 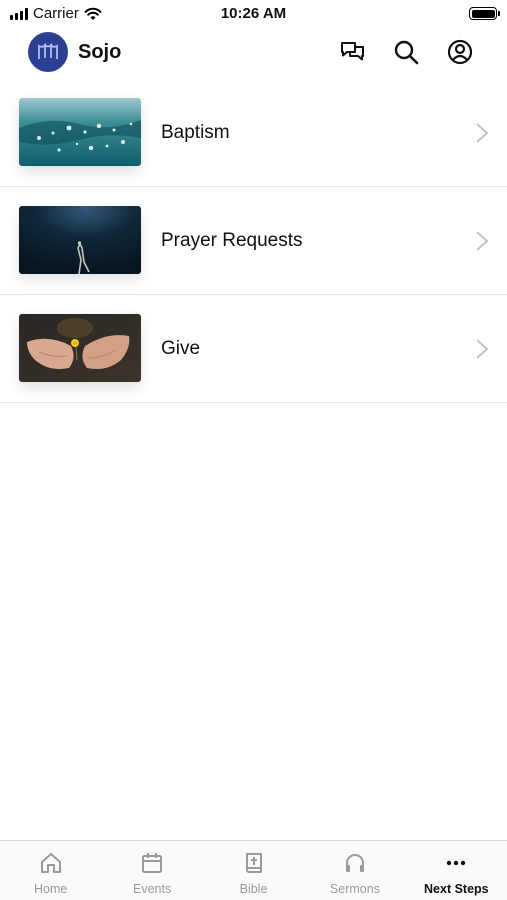 I want to click on tab-bible: Bible, so click(x=253, y=870).